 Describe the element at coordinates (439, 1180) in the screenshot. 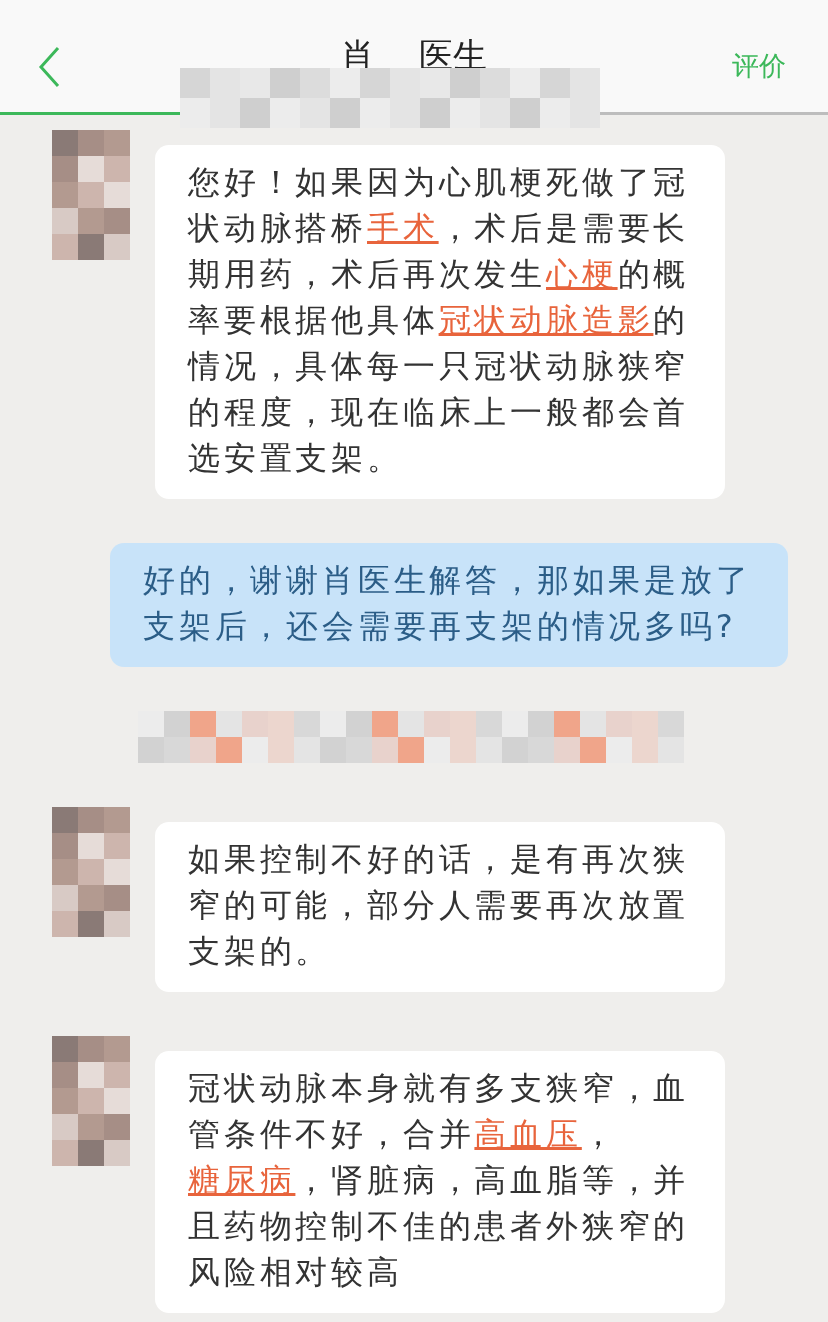

I see `message-text: 冠状动脉本身就有多支狭窄，血管条件不好，合并高血压， 糖尿病，肾脏病，高血脂等，并且药物控制不佳的患者外狭窄的风险相对较高` at that location.